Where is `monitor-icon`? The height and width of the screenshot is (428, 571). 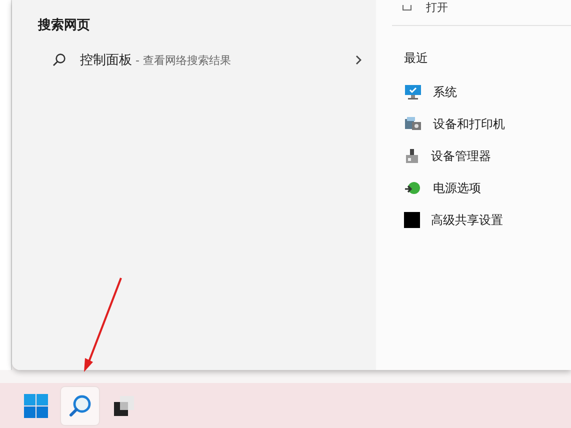
monitor-icon is located at coordinates (413, 92).